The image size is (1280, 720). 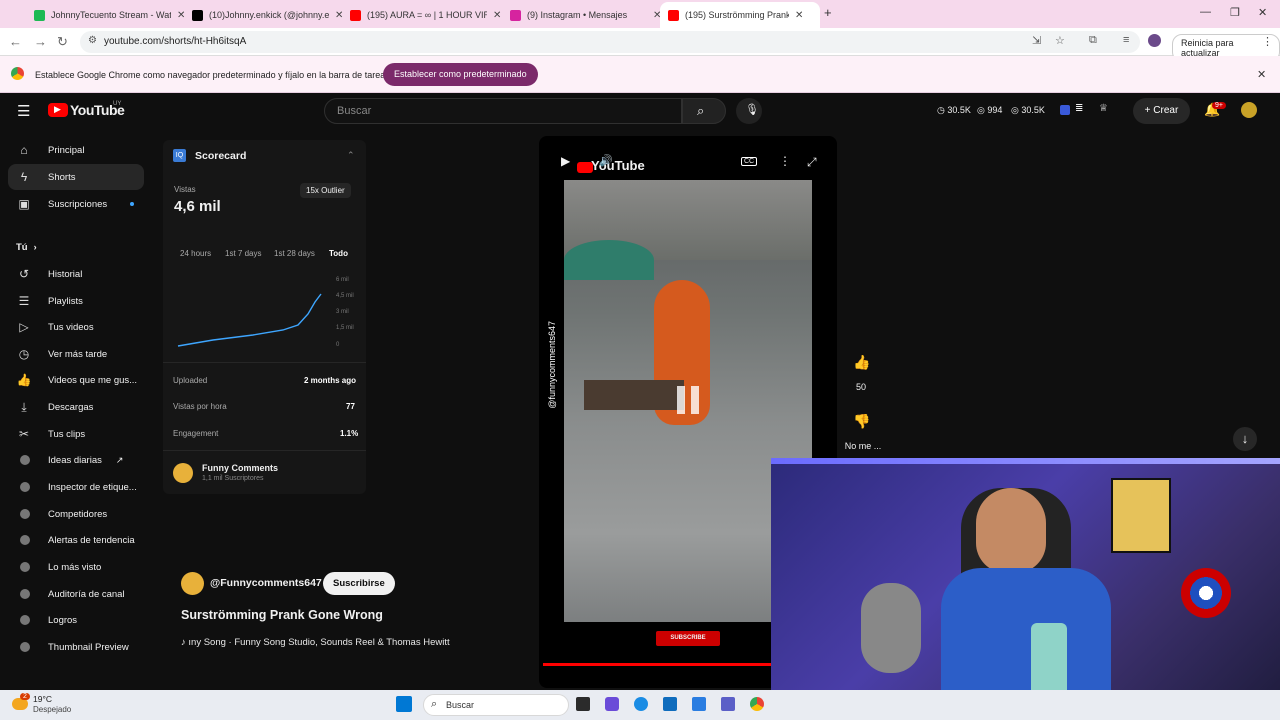 What do you see at coordinates (109, 15) in the screenshot?
I see `browser-tab: JohnnyTecuento Stream - Watc ✕` at bounding box center [109, 15].